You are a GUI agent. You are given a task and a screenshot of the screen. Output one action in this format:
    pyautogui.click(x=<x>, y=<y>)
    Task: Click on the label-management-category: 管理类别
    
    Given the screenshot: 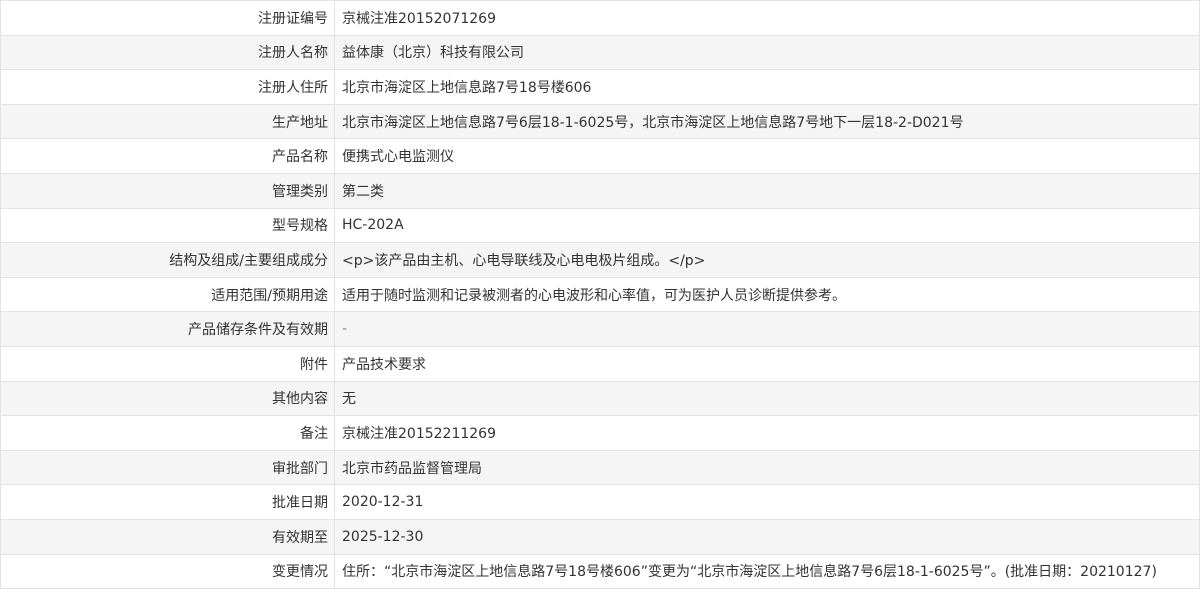 What is the action you would take?
    pyautogui.click(x=167, y=190)
    